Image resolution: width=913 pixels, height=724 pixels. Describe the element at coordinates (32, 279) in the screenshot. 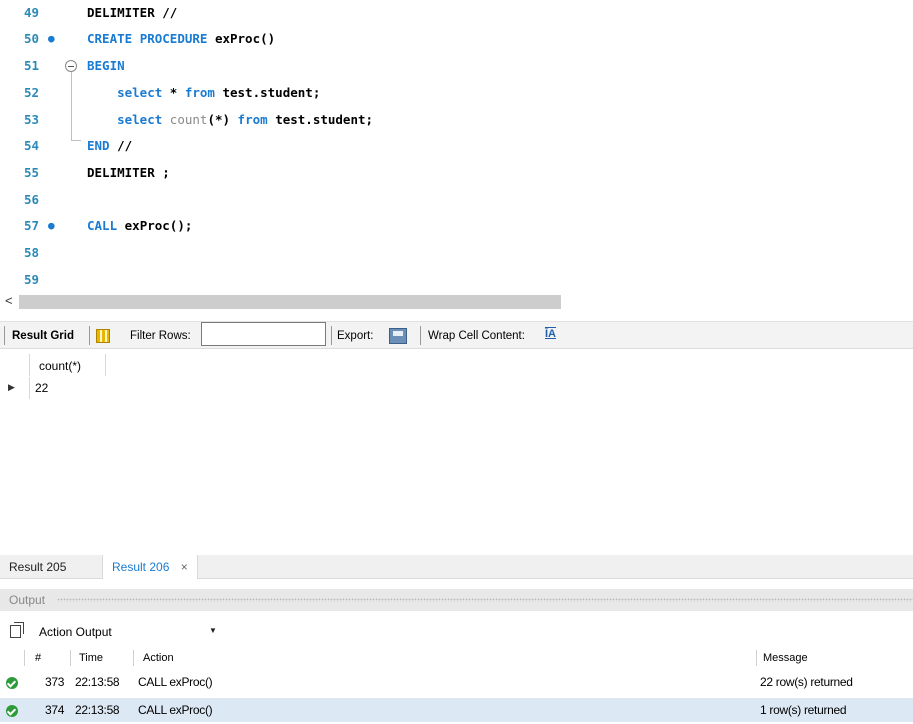

I see `line-number: 59` at that location.